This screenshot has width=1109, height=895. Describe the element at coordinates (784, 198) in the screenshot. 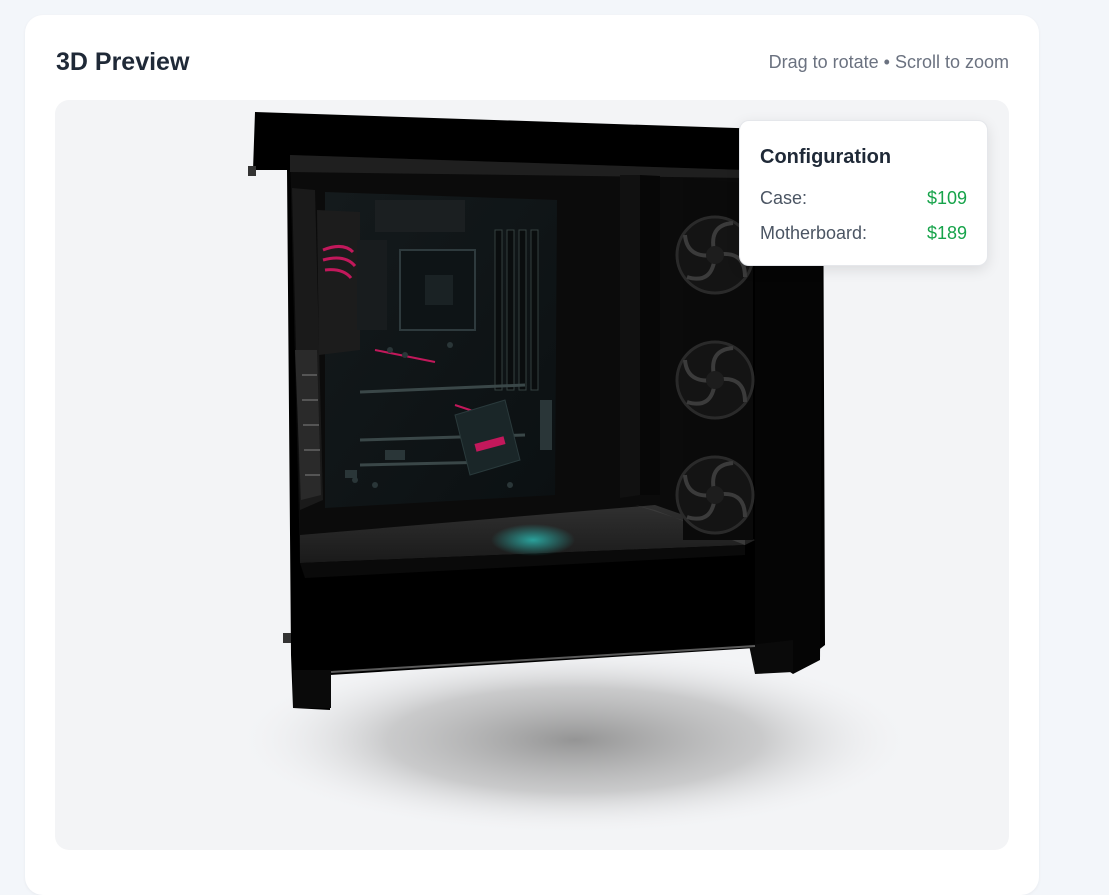

I see `config-label: Case:` at that location.